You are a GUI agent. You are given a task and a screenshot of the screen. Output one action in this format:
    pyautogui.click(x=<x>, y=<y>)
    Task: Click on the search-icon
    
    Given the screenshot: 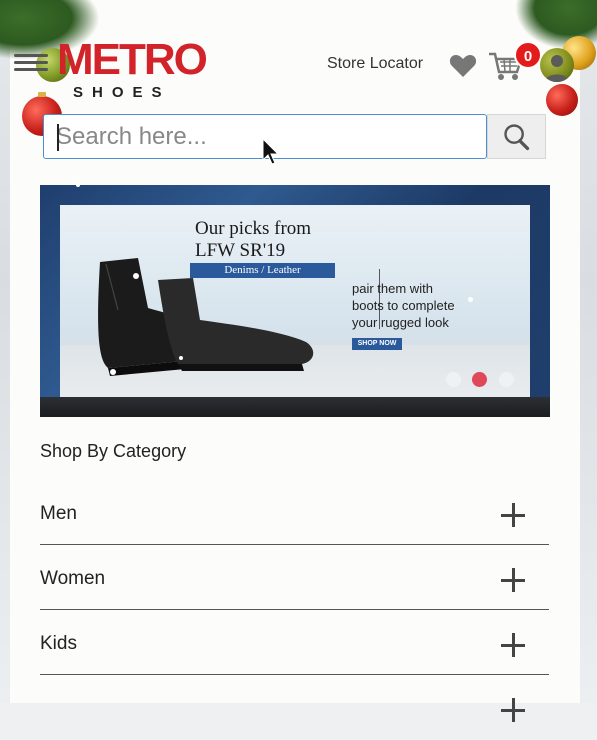 What is the action you would take?
    pyautogui.click(x=517, y=137)
    